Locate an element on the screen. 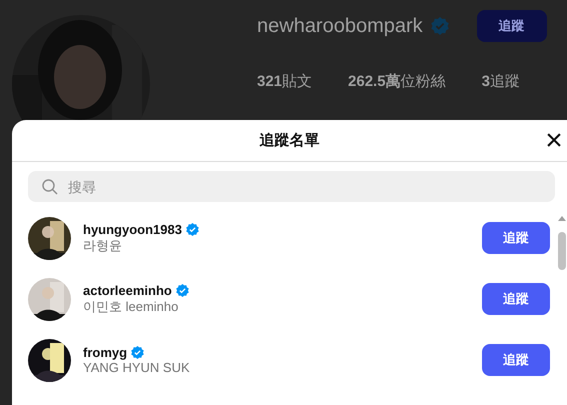 This screenshot has width=567, height=405. profile-username: newharoobompark is located at coordinates (340, 26).